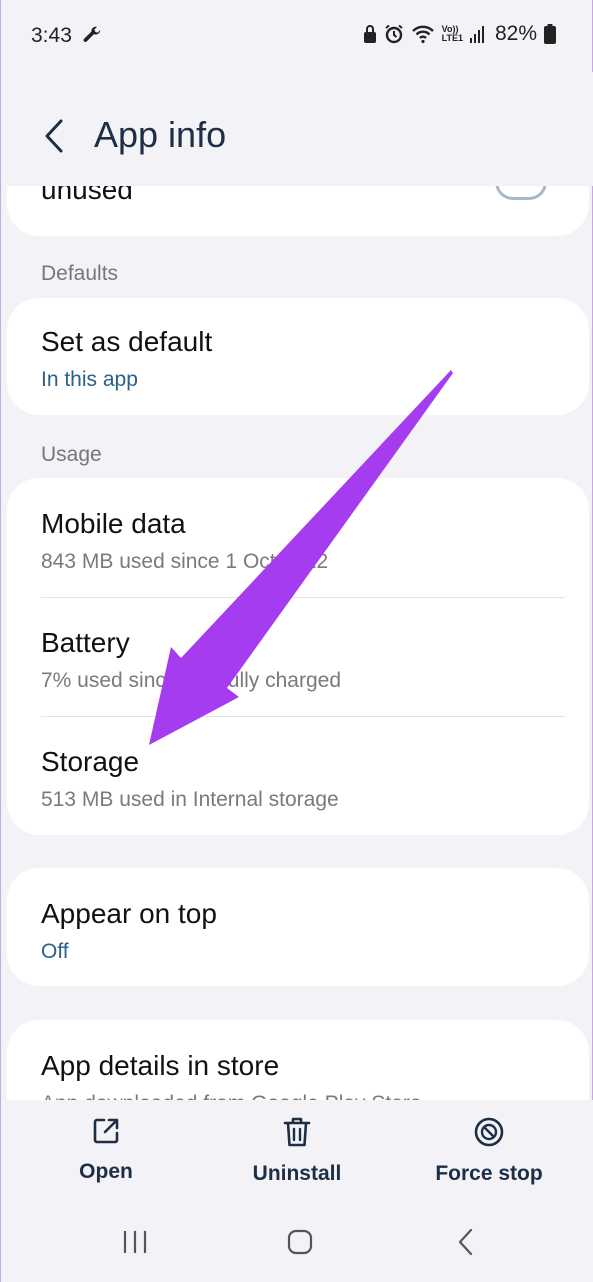  What do you see at coordinates (106, 1150) in the screenshot?
I see `open-button: Open` at bounding box center [106, 1150].